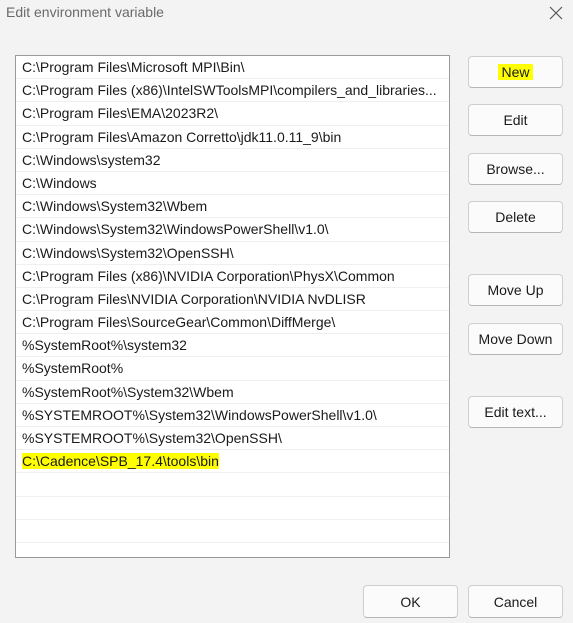 This screenshot has height=623, width=573. What do you see at coordinates (232, 369) in the screenshot?
I see `list-item: %SystemRoot%` at bounding box center [232, 369].